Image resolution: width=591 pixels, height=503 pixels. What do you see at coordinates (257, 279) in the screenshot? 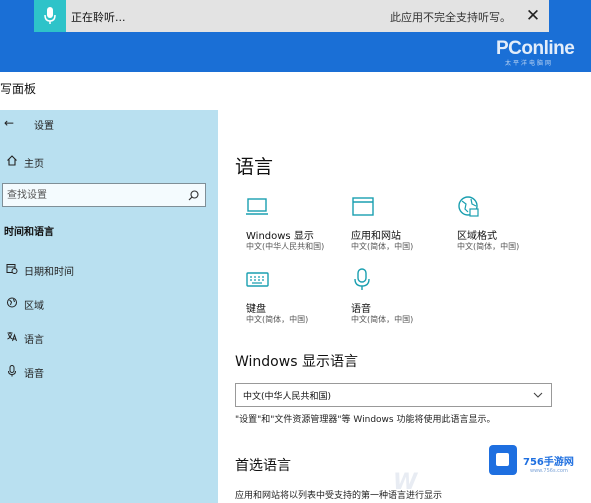
I see `keyboard-icon` at bounding box center [257, 279].